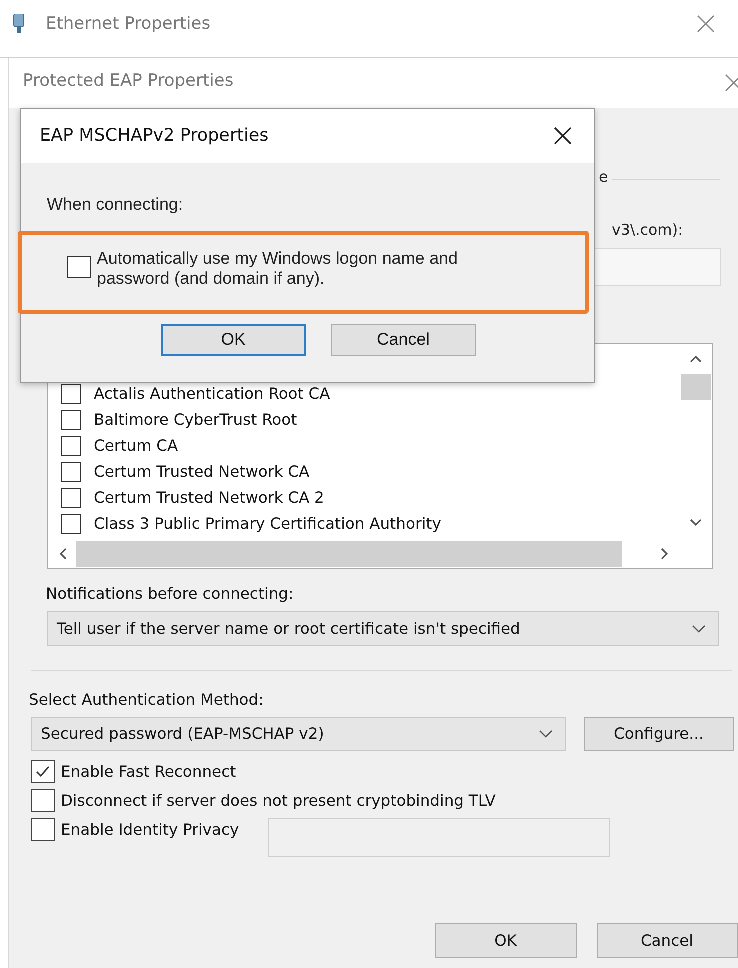 The width and height of the screenshot is (738, 968). What do you see at coordinates (202, 472) in the screenshot?
I see `certificate-name: Certum Trusted Network CA` at bounding box center [202, 472].